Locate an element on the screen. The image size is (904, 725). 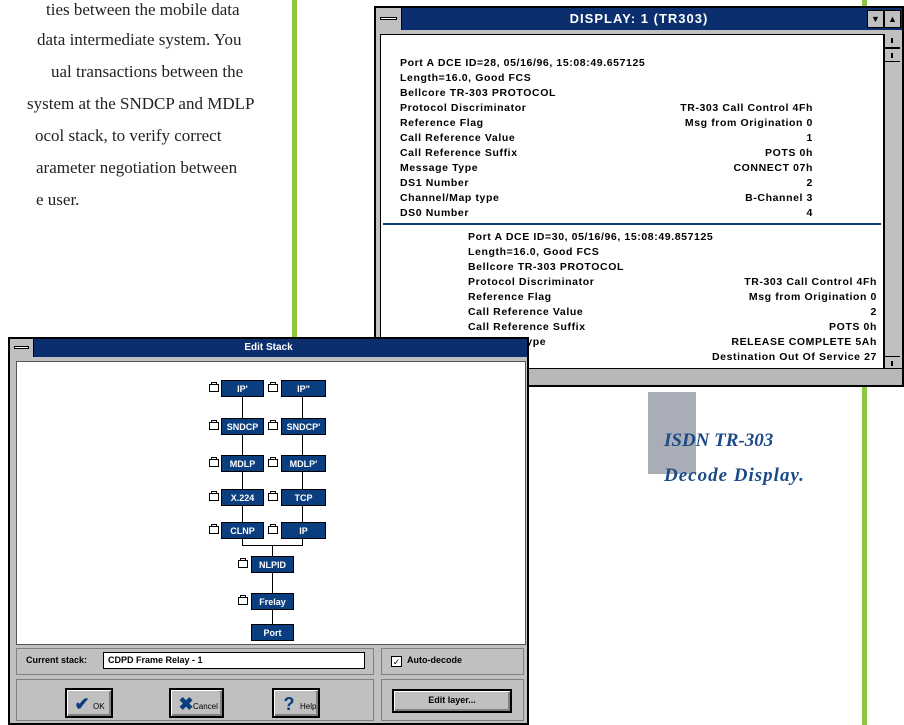
scroll-thumb is located at coordinates (892, 55).